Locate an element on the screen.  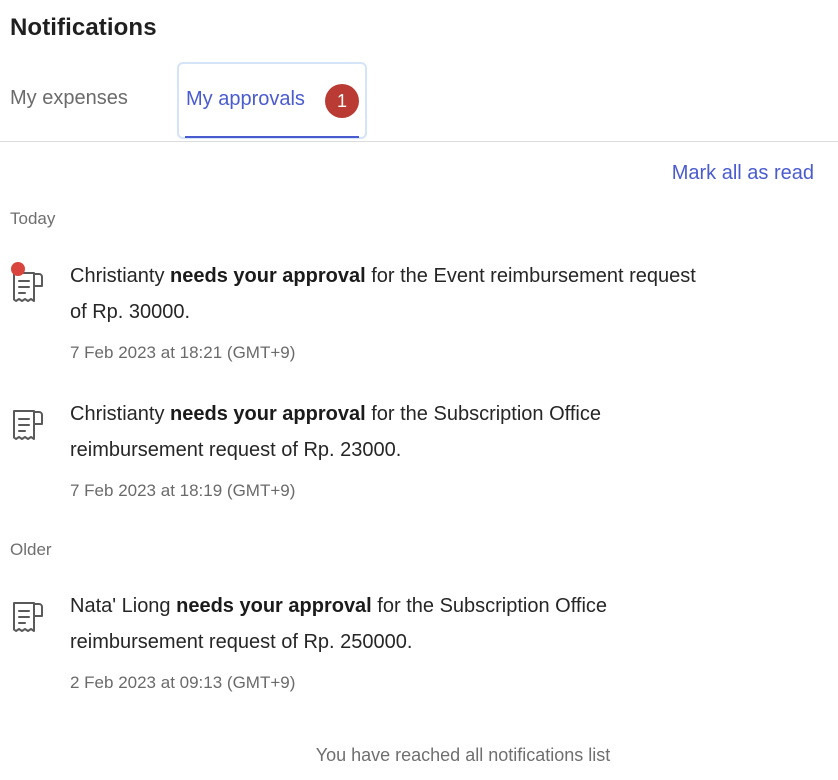
notification-timestamp: 2 Feb 2023 at 09:13 (GMT+9) is located at coordinates (183, 682).